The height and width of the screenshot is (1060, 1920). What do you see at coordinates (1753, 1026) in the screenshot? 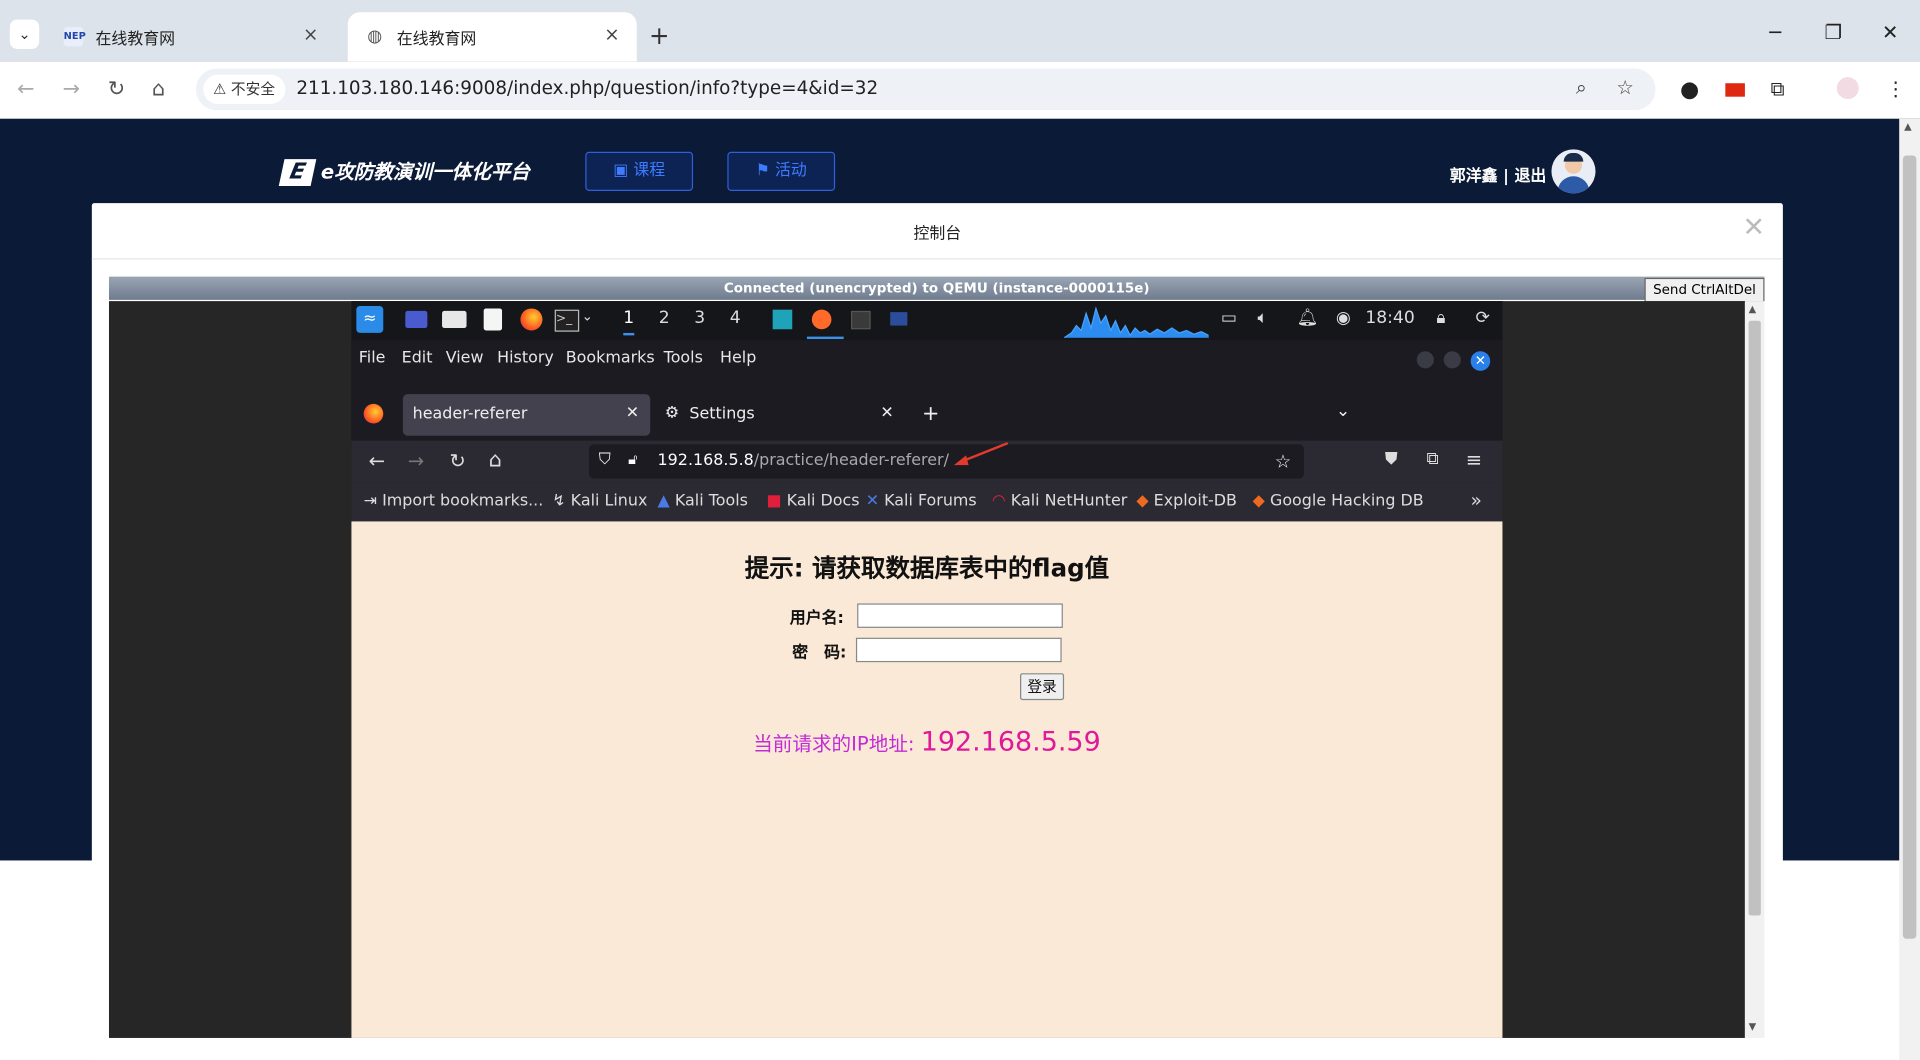
I see `scroll-down-icon: ▼` at bounding box center [1753, 1026].